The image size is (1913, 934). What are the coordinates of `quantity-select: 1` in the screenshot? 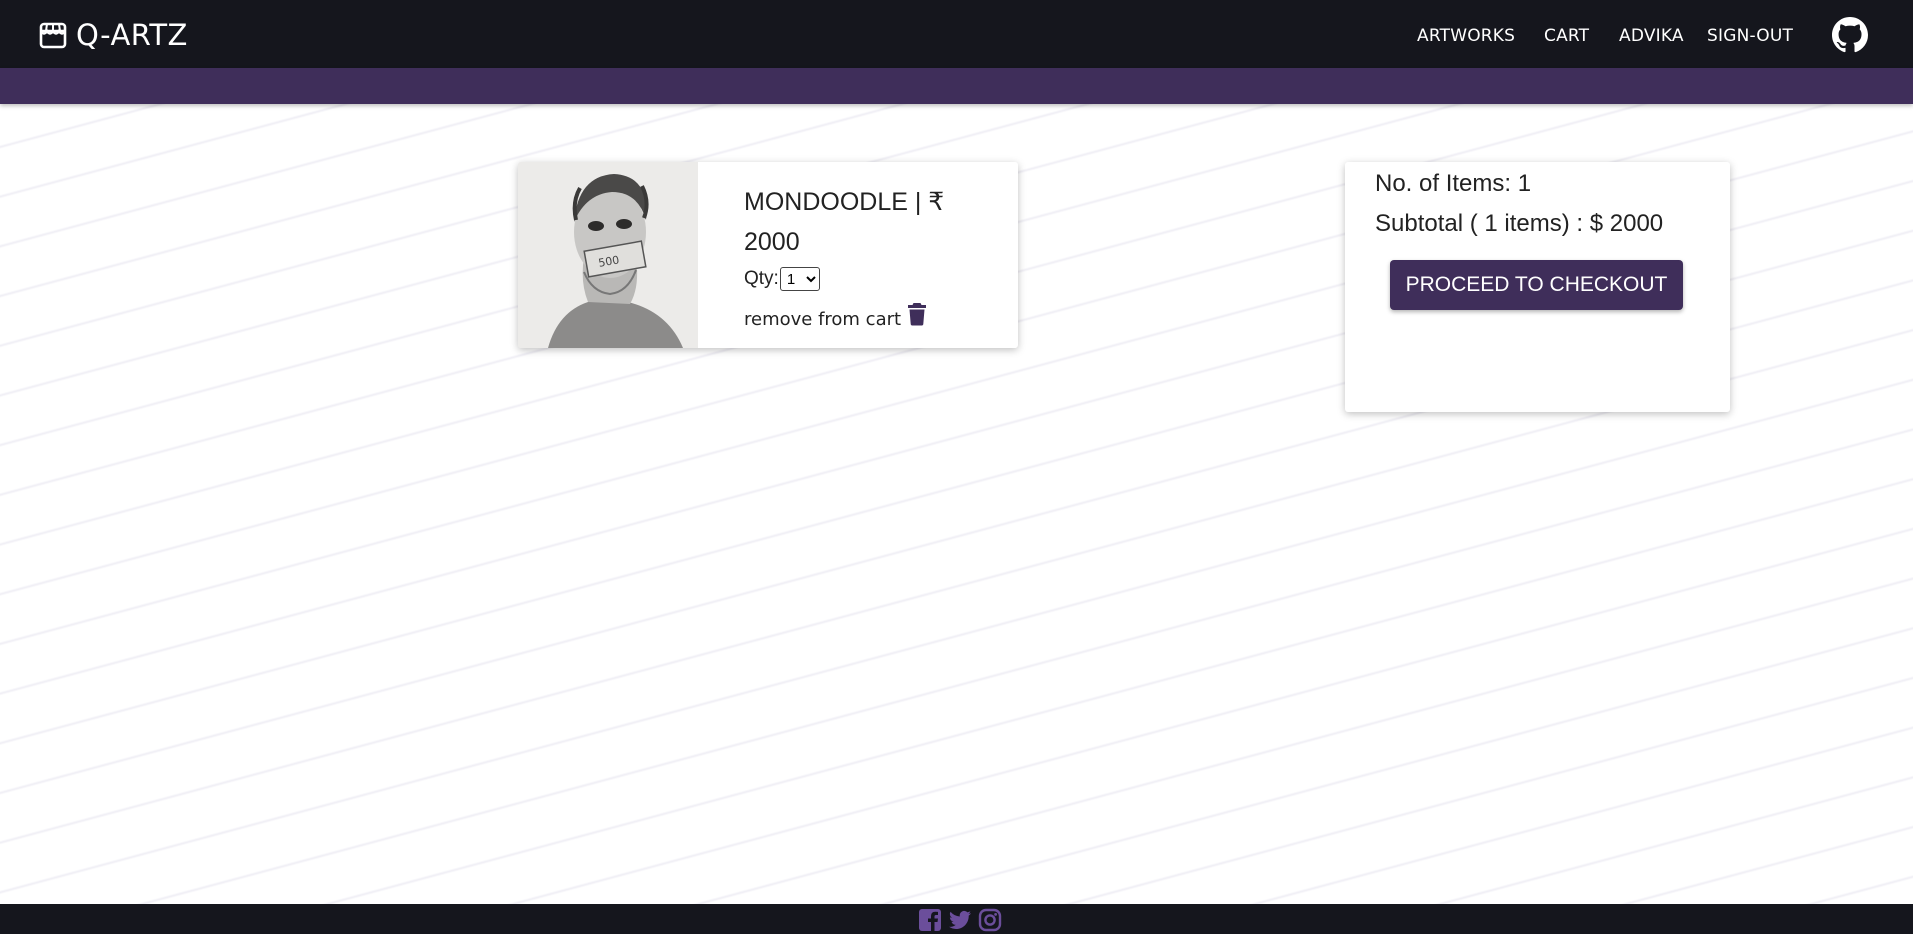 It's located at (799, 279).